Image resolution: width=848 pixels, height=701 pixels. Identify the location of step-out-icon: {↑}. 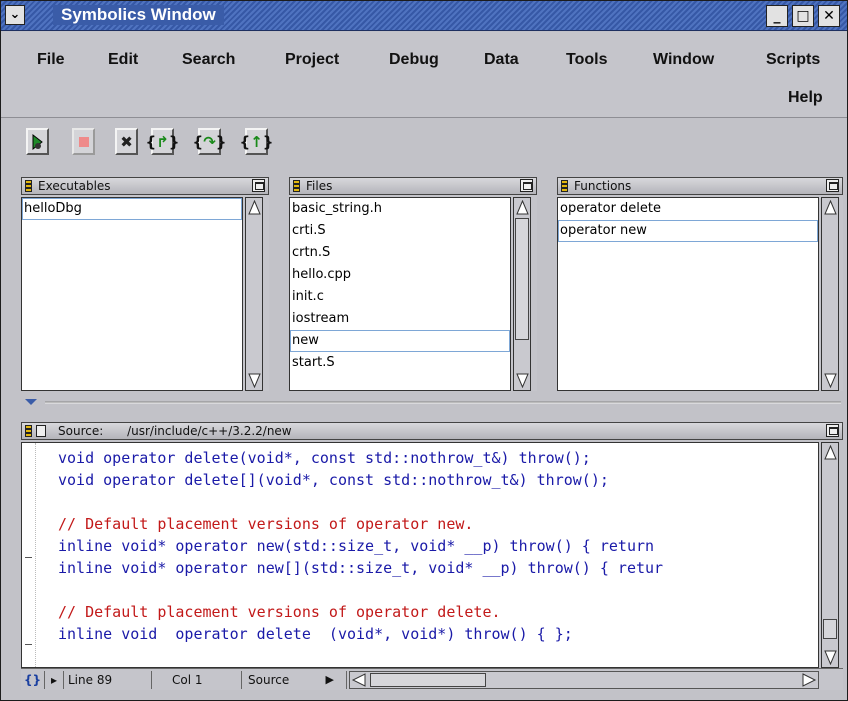
(256, 141).